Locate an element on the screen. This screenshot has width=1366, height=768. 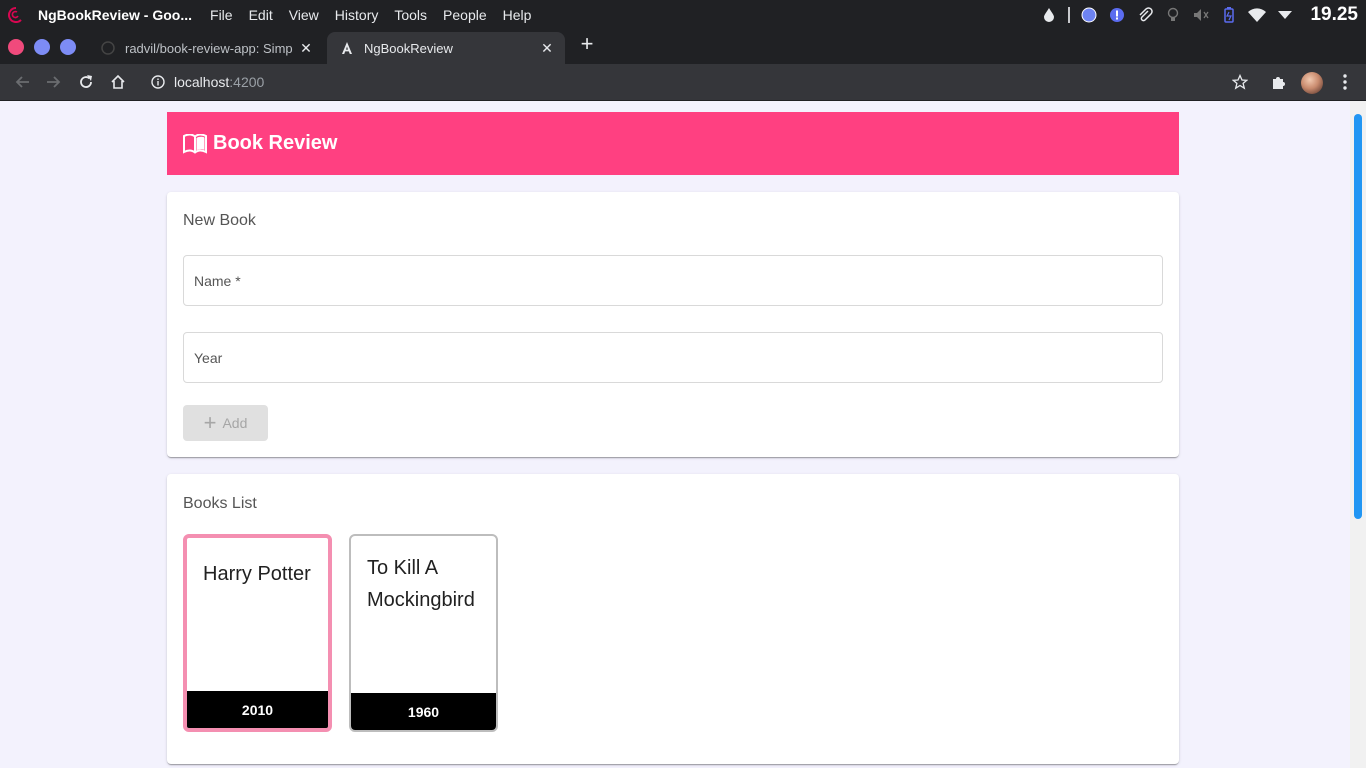
add-book-button: + Add is located at coordinates (225, 423).